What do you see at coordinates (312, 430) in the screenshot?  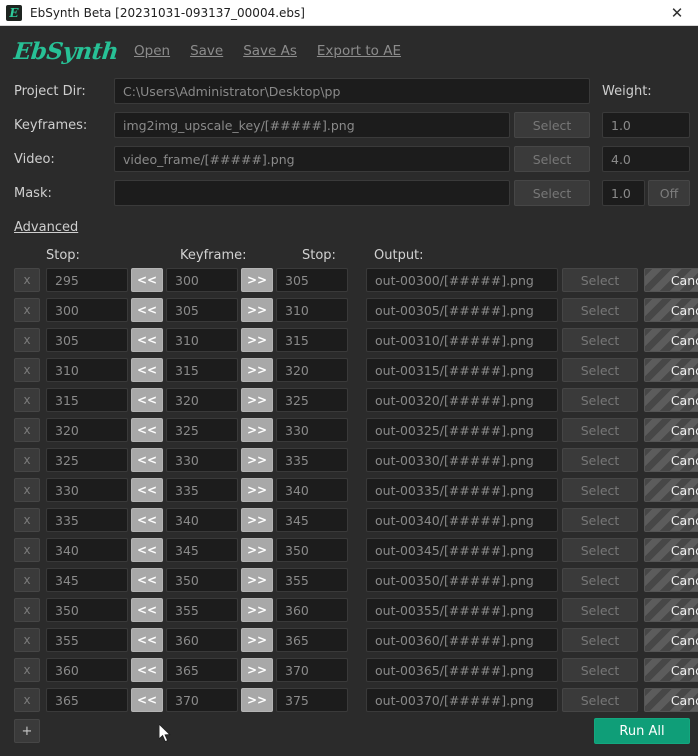 I see `stop-after-input: 330` at bounding box center [312, 430].